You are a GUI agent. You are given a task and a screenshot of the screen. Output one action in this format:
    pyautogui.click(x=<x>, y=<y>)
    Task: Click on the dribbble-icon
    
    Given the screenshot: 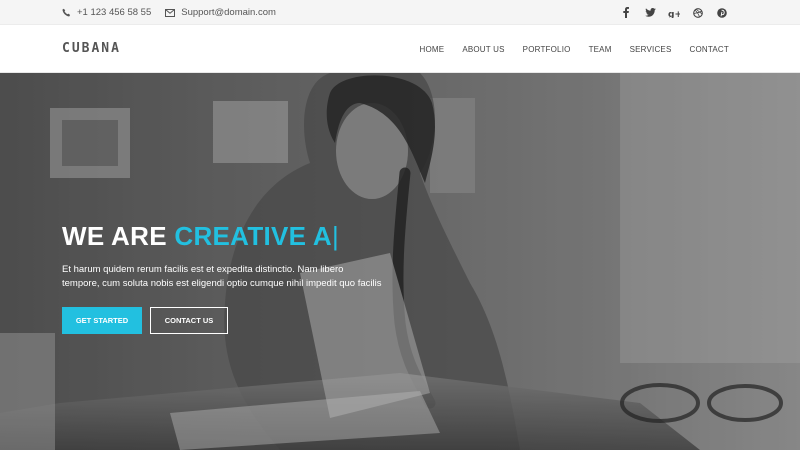 What is the action you would take?
    pyautogui.click(x=698, y=13)
    